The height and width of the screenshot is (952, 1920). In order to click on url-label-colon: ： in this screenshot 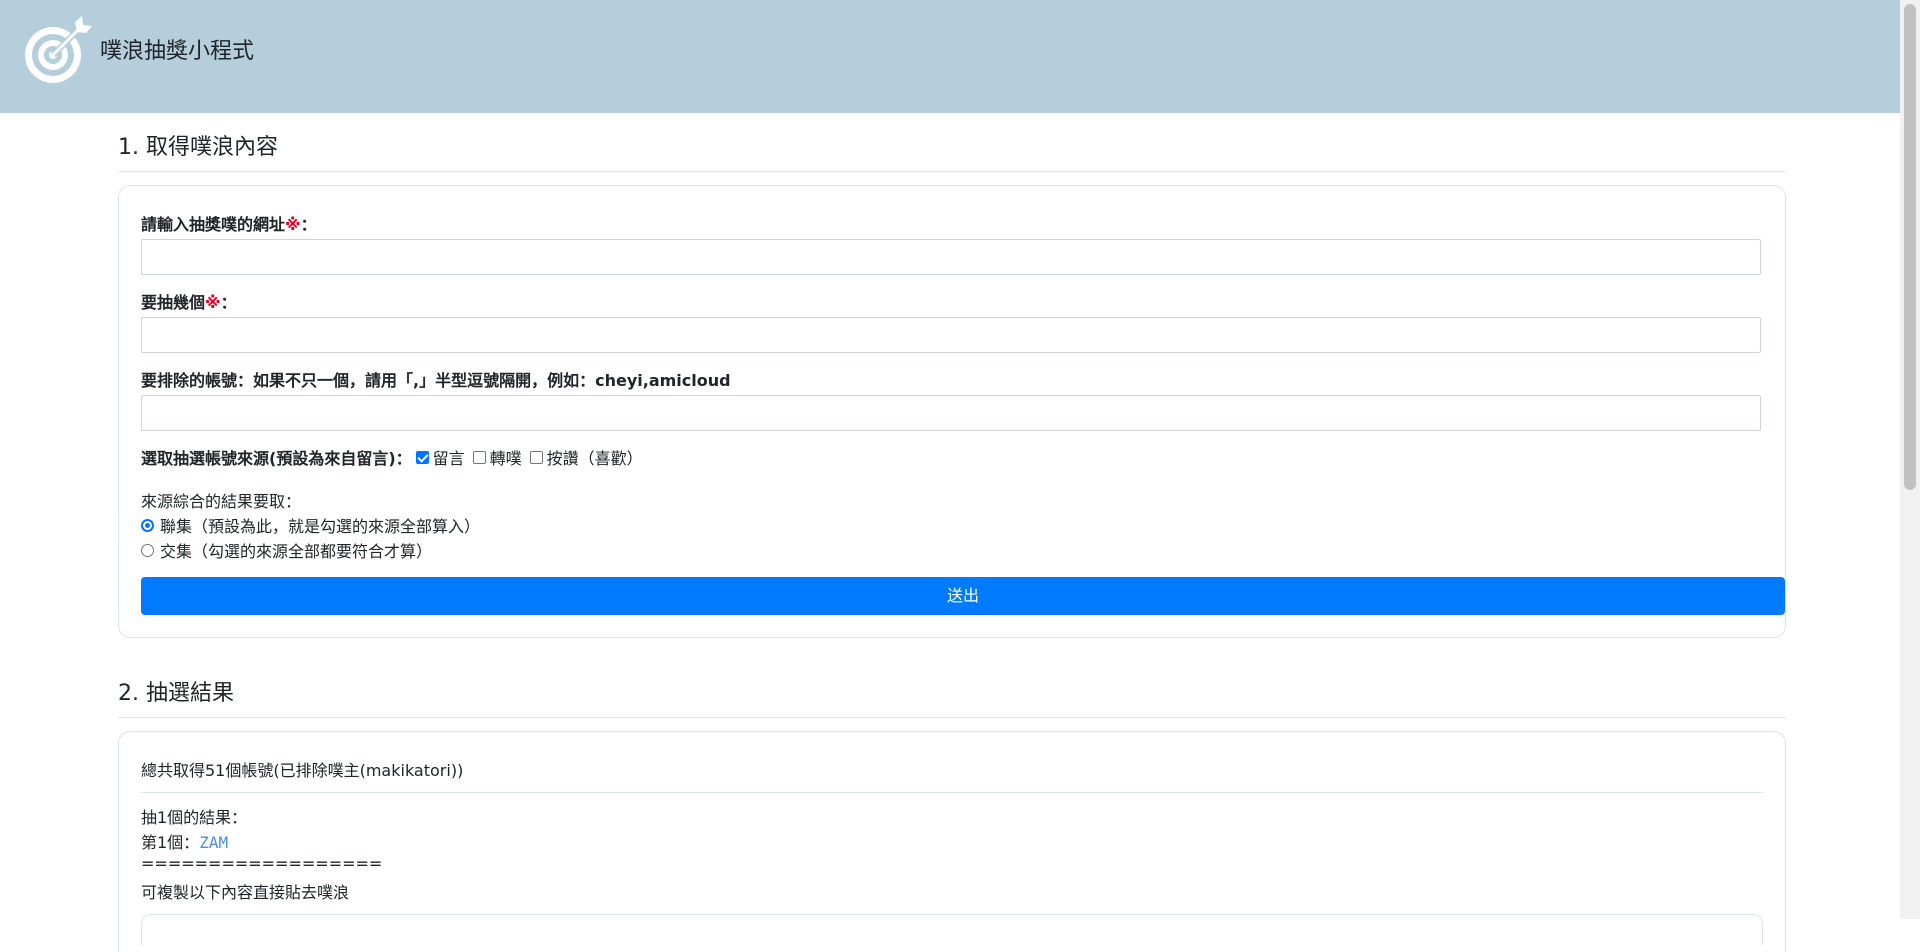, I will do `click(308, 224)`.